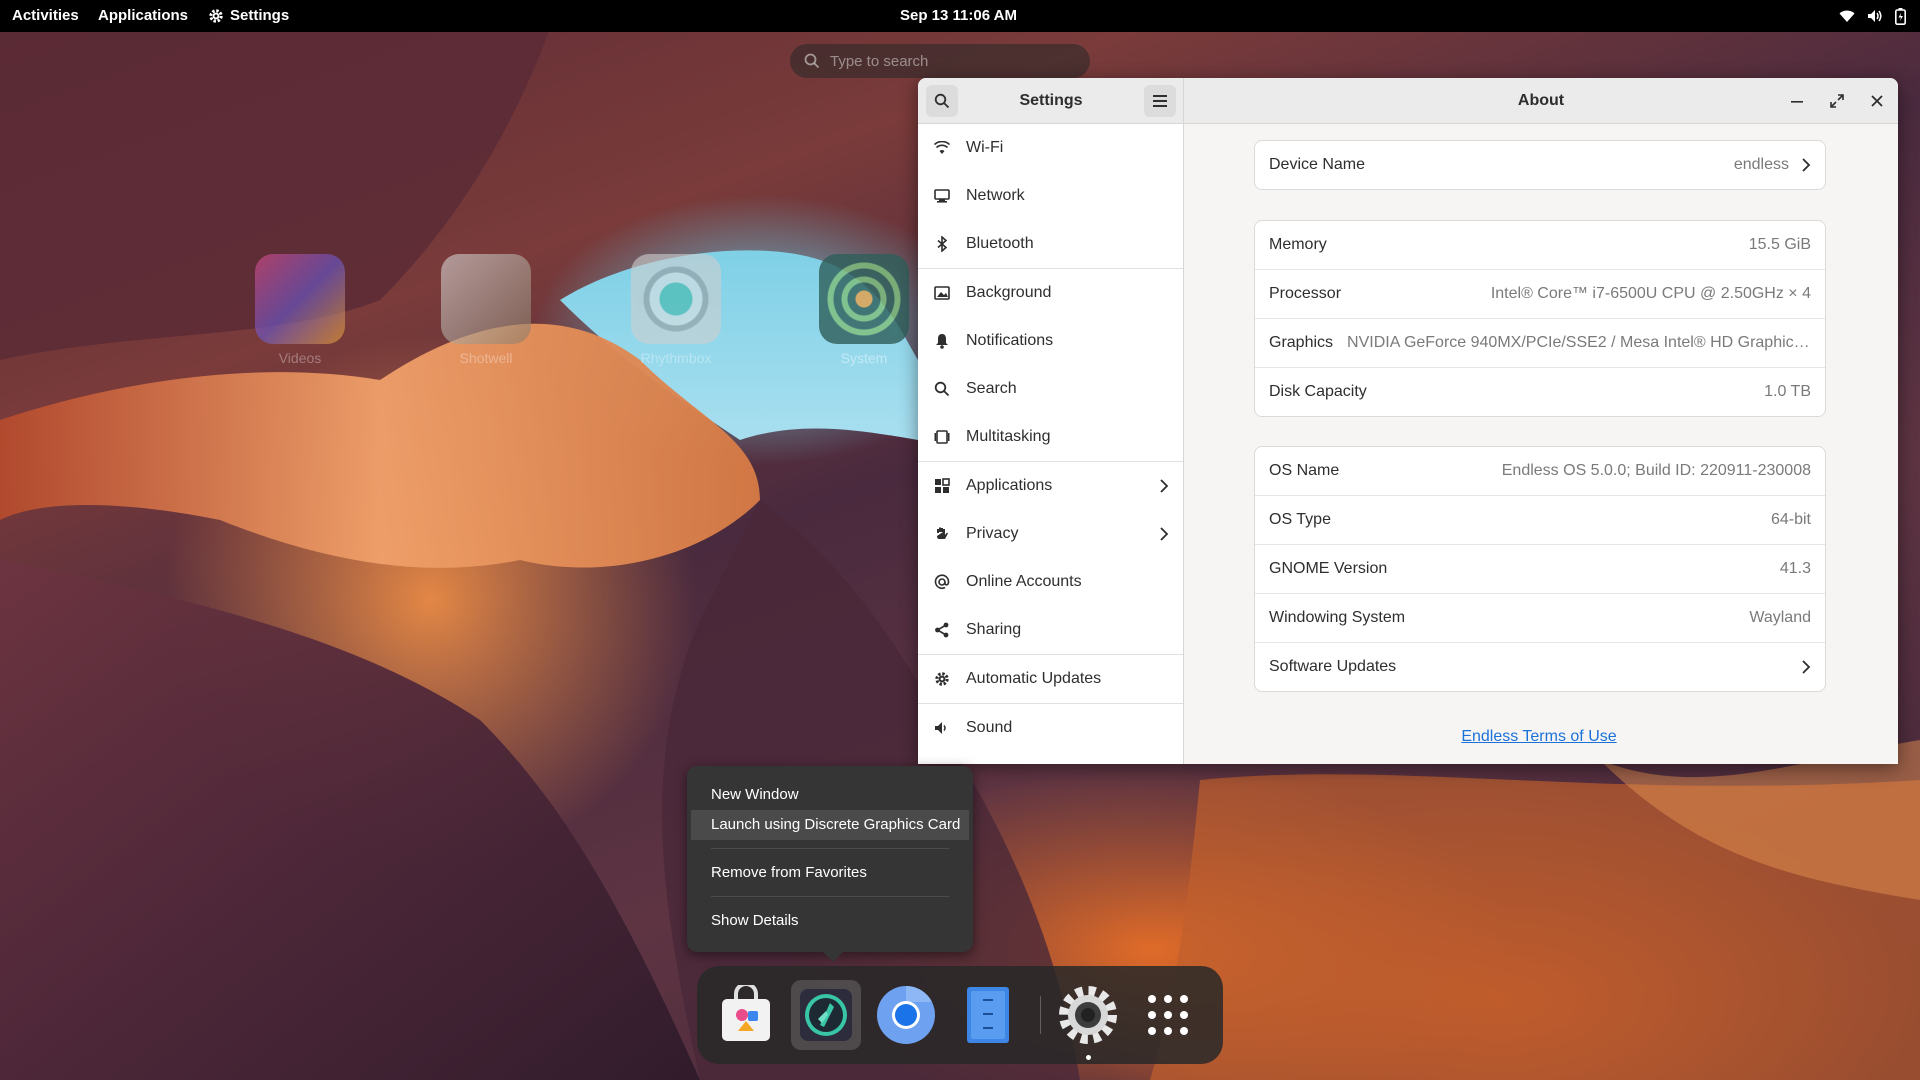 The height and width of the screenshot is (1080, 1920). Describe the element at coordinates (1337, 617) in the screenshot. I see `row-label: Windowing System` at that location.